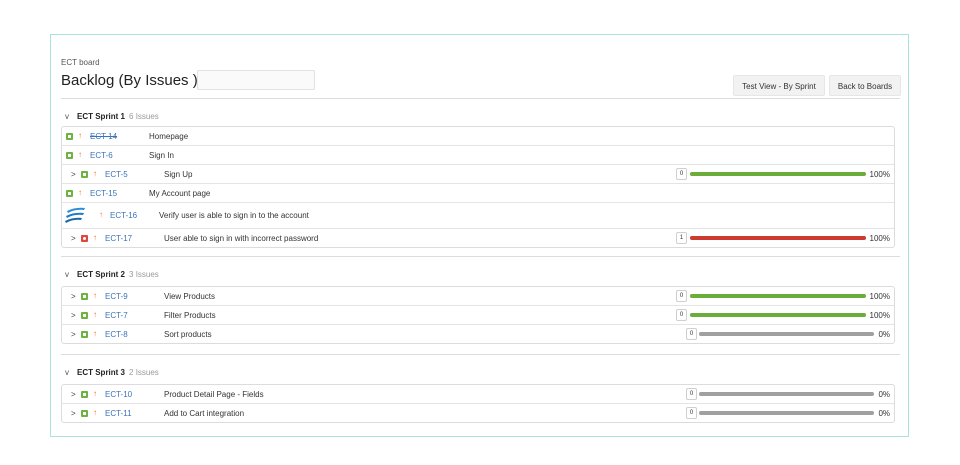 The width and height of the screenshot is (960, 465). I want to click on issue-summary: Homepage, so click(169, 136).